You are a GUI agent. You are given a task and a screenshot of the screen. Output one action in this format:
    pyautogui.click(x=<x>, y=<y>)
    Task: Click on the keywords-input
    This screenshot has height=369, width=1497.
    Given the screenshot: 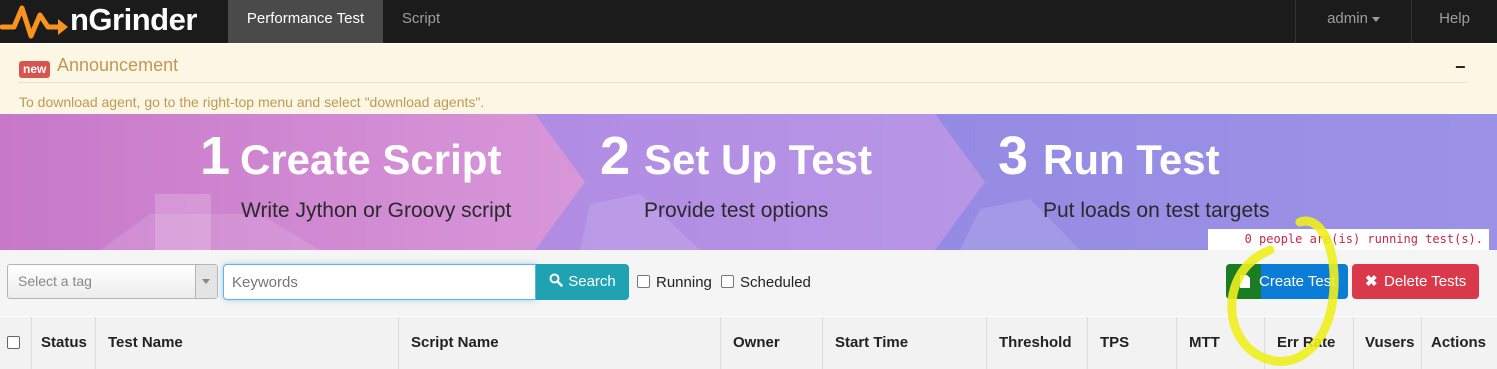 What is the action you would take?
    pyautogui.click(x=379, y=282)
    